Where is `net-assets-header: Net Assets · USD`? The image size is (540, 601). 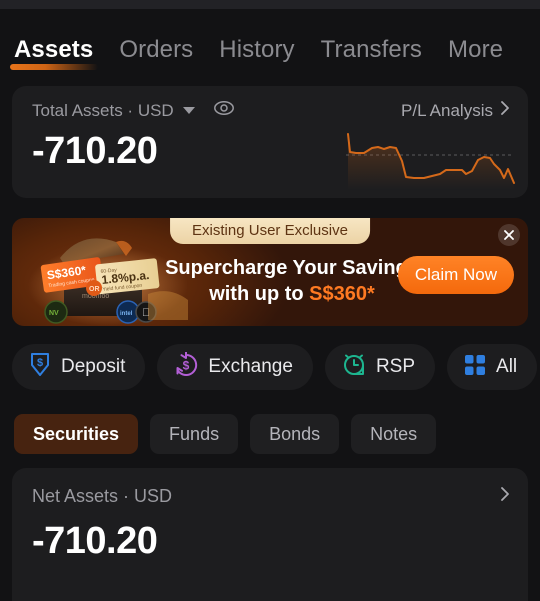
net-assets-header: Net Assets · USD is located at coordinates (271, 496).